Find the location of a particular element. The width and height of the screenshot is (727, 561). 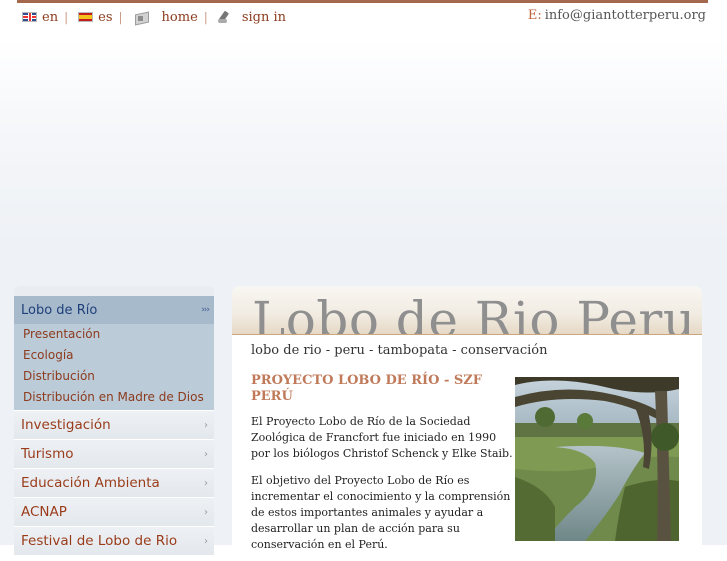

river-photo is located at coordinates (597, 459).